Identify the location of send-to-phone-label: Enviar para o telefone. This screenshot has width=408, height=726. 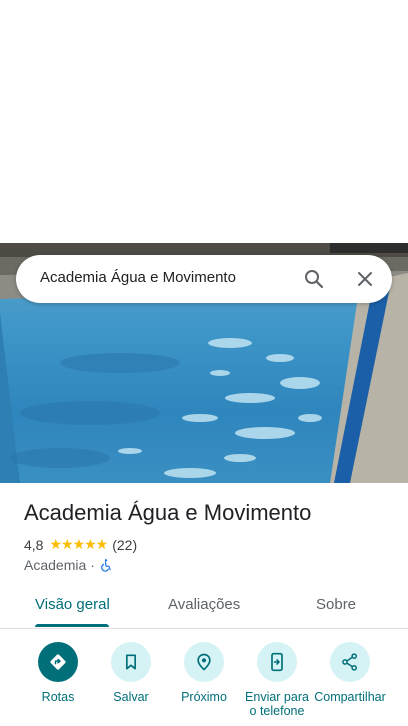
(277, 704).